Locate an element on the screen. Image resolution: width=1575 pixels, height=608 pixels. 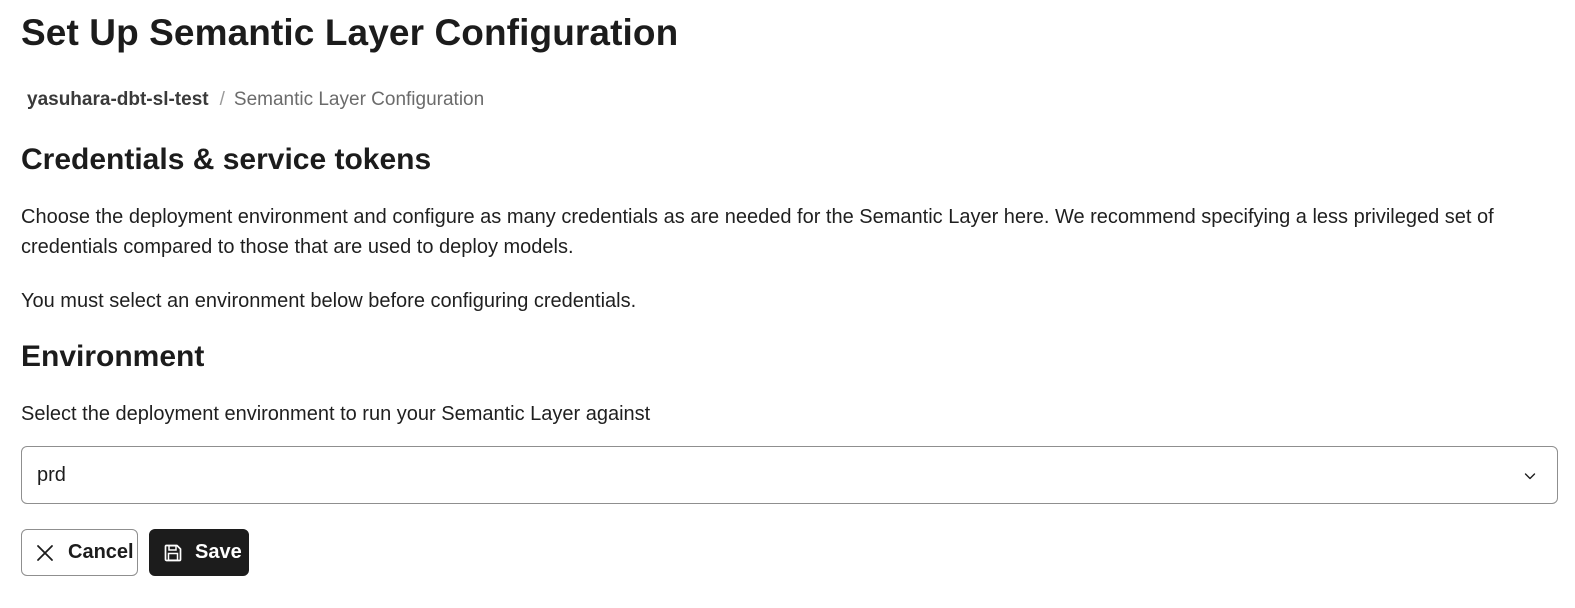
chevron-down-icon is located at coordinates (1530, 476).